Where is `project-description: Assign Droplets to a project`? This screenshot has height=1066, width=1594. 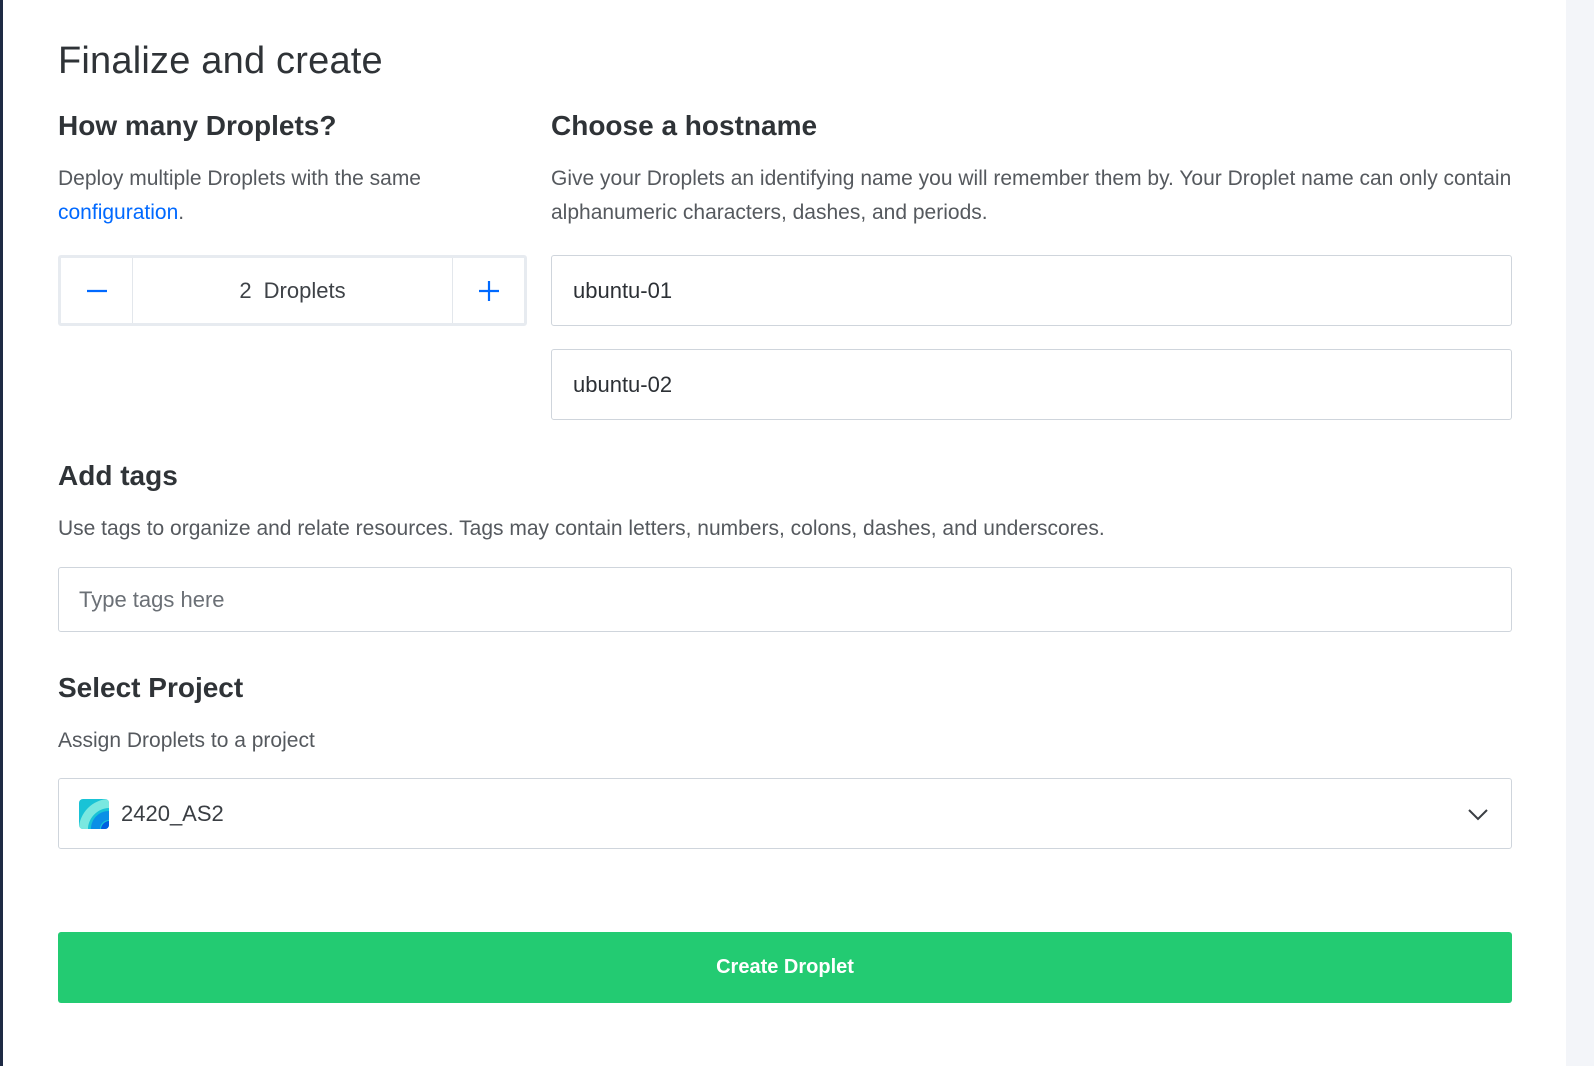 project-description: Assign Droplets to a project is located at coordinates (186, 740).